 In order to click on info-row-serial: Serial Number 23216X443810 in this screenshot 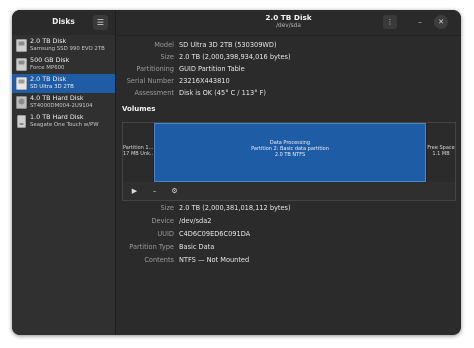, I will do `click(288, 82)`.